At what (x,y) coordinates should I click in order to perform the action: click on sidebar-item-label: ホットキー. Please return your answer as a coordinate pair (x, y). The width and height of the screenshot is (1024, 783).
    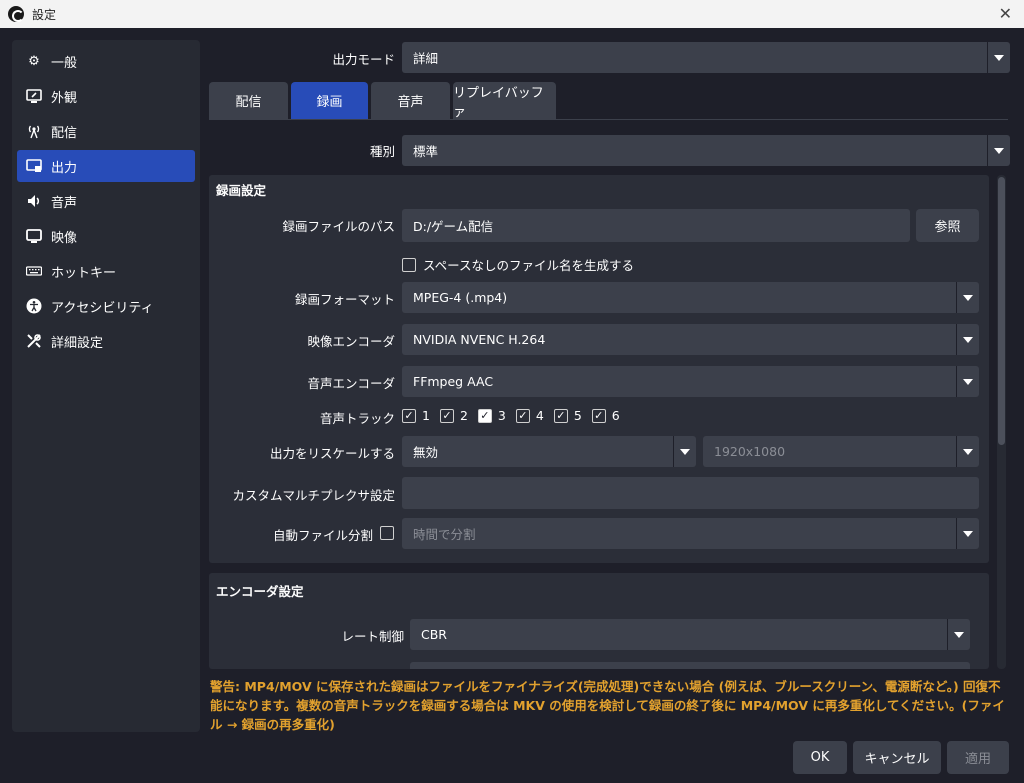
    Looking at the image, I should click on (84, 273).